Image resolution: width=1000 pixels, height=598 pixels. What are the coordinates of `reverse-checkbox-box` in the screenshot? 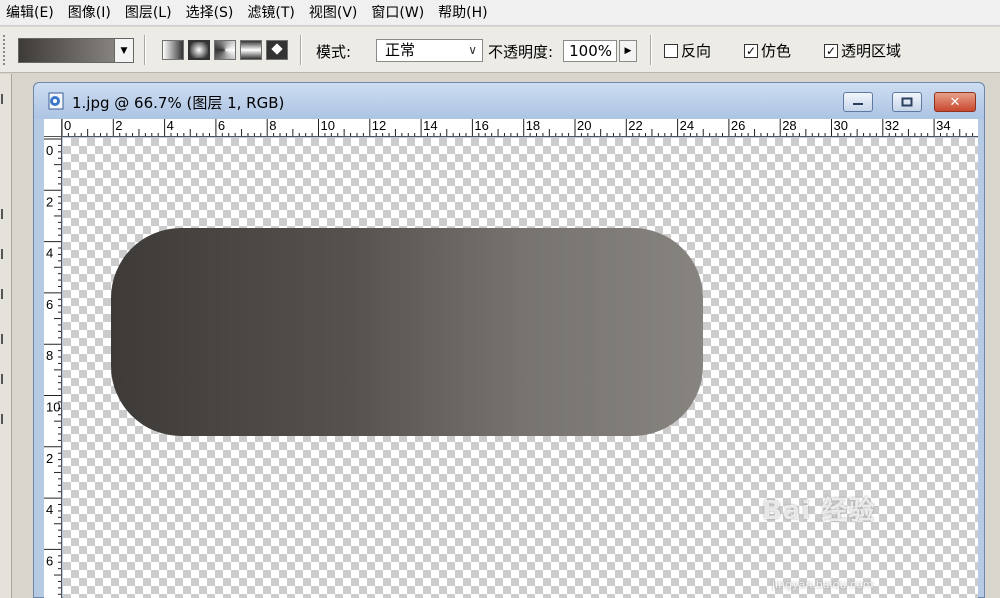 It's located at (671, 50).